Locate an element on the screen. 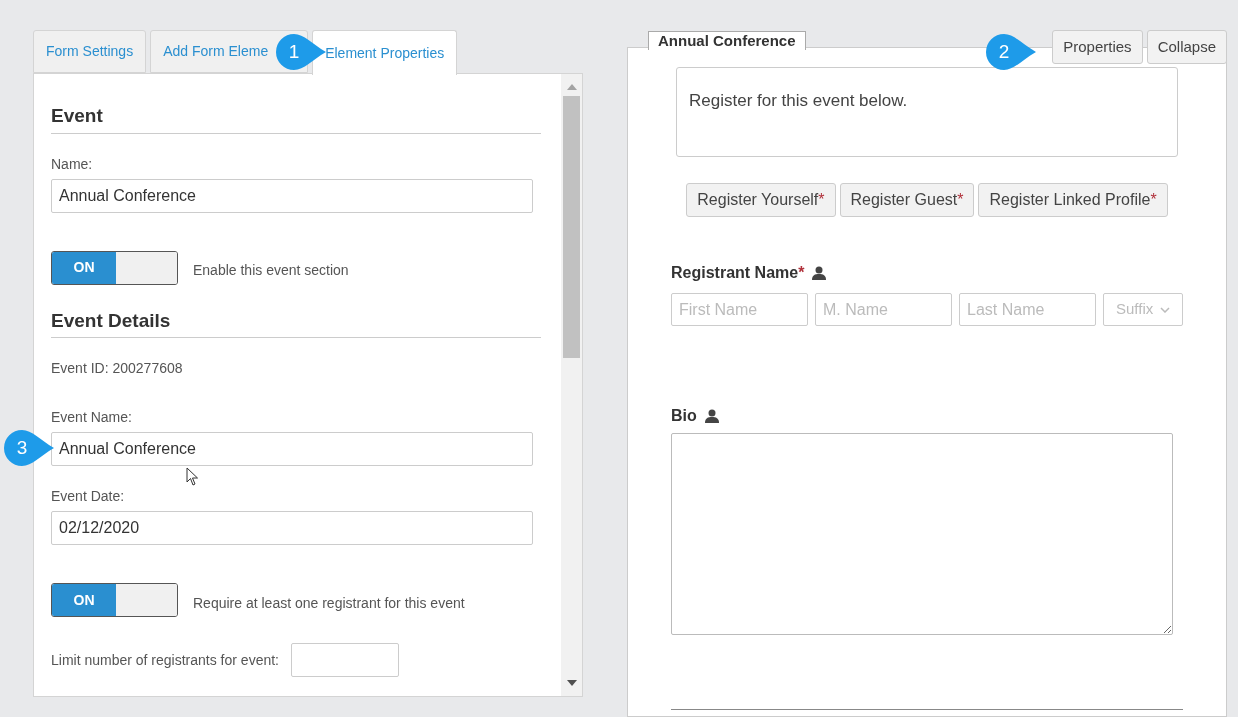  step-callout-tooltip: 1 is located at coordinates (301, 52).